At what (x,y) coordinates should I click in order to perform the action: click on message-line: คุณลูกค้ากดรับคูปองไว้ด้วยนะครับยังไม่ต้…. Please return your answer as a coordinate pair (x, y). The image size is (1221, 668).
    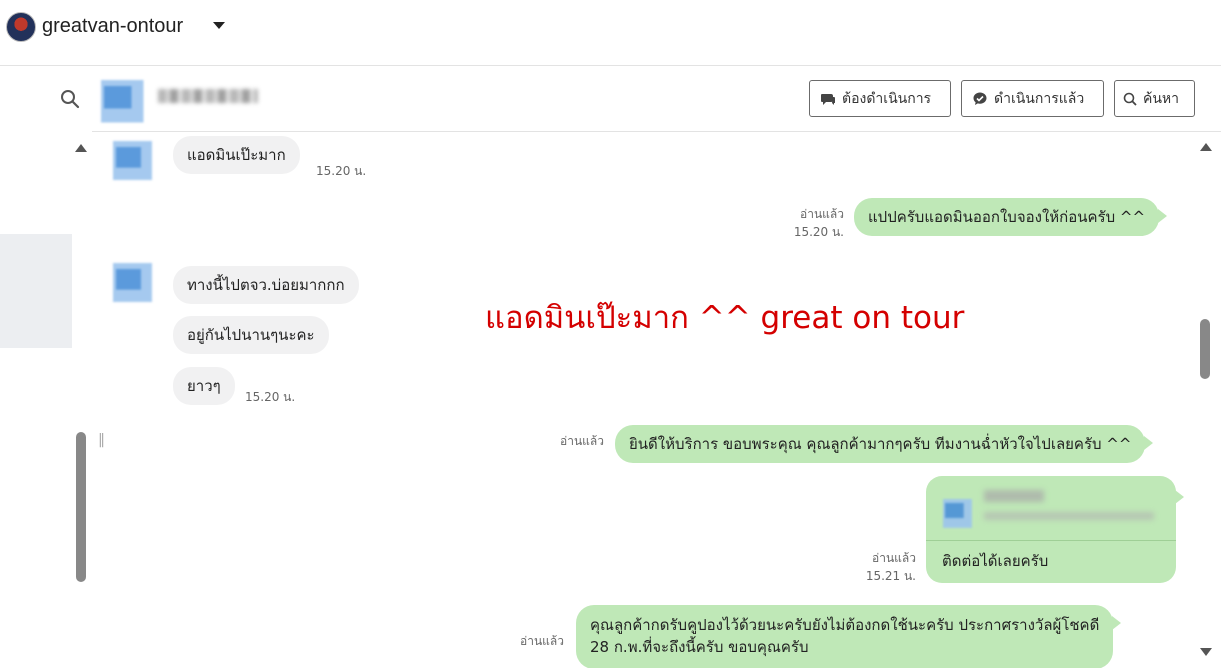
    Looking at the image, I should click on (845, 625).